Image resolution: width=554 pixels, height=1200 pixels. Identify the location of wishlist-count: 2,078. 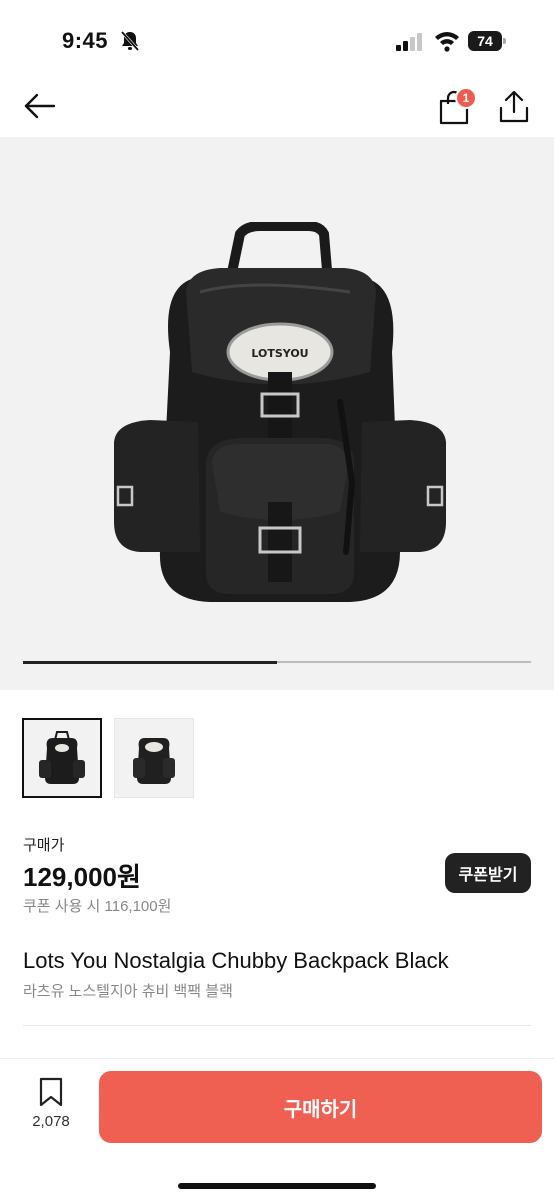
(51, 1121).